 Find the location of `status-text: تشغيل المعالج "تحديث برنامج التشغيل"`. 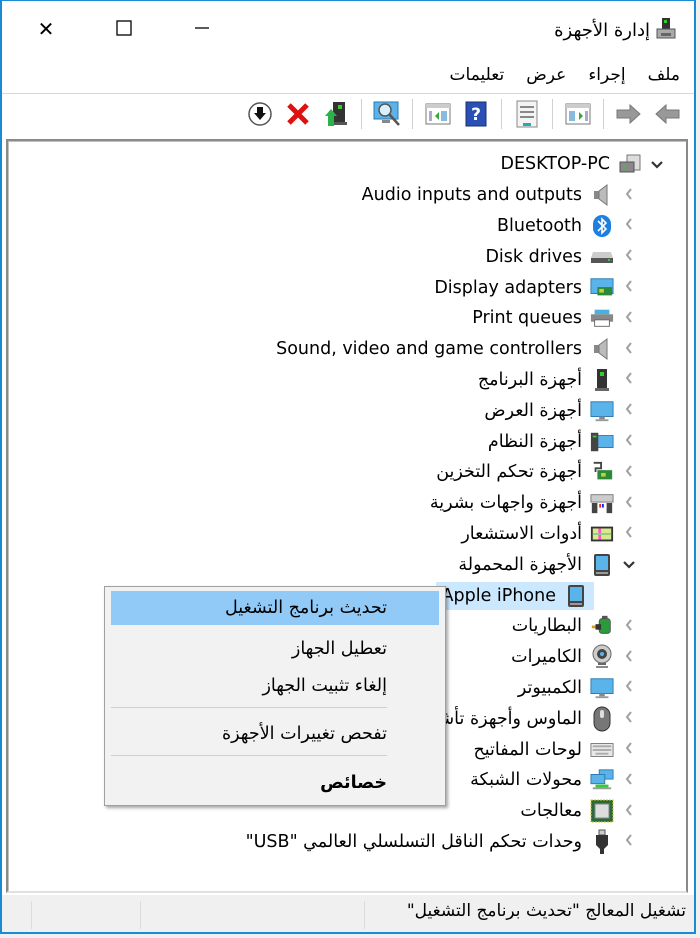

status-text: تشغيل المعالج "تحديث برنامج التشغيل" is located at coordinates (546, 911).